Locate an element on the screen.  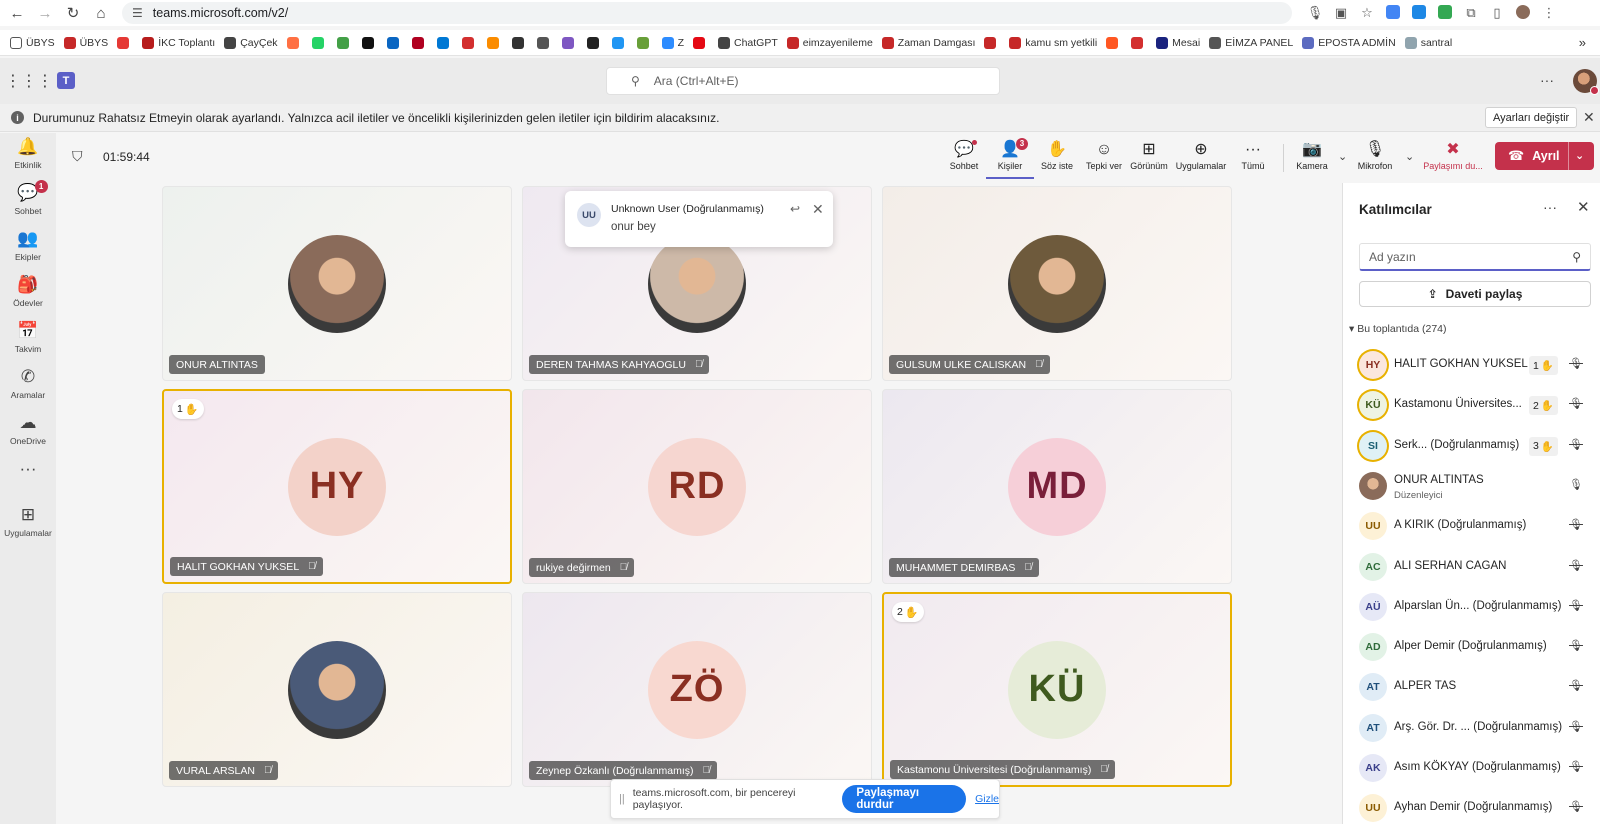
participant-row: AD Alper Demir (Doğrulanmamış) 🎙 is located at coordinates (1471, 647).